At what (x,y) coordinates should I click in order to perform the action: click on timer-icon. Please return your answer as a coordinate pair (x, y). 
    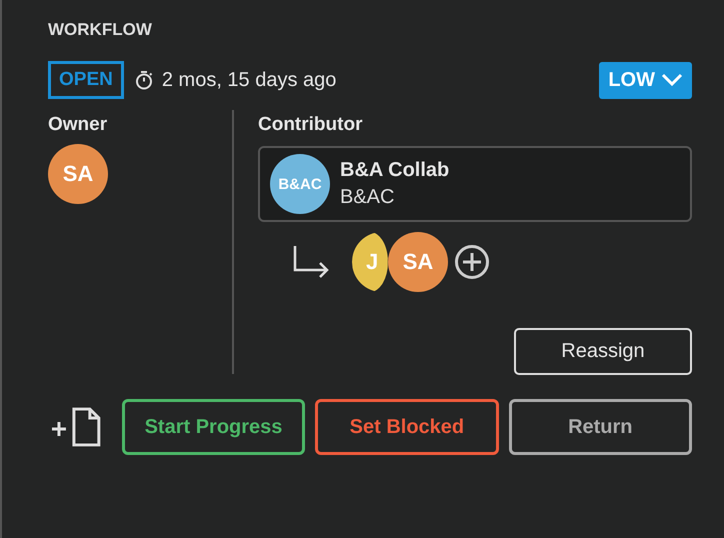
    Looking at the image, I should click on (144, 80).